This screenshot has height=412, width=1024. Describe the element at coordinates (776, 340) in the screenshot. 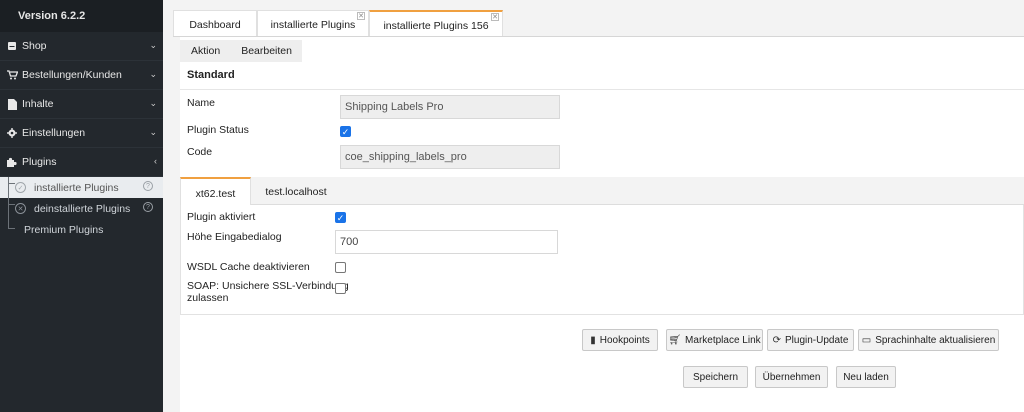

I see `refresh-icon: ⟳` at that location.